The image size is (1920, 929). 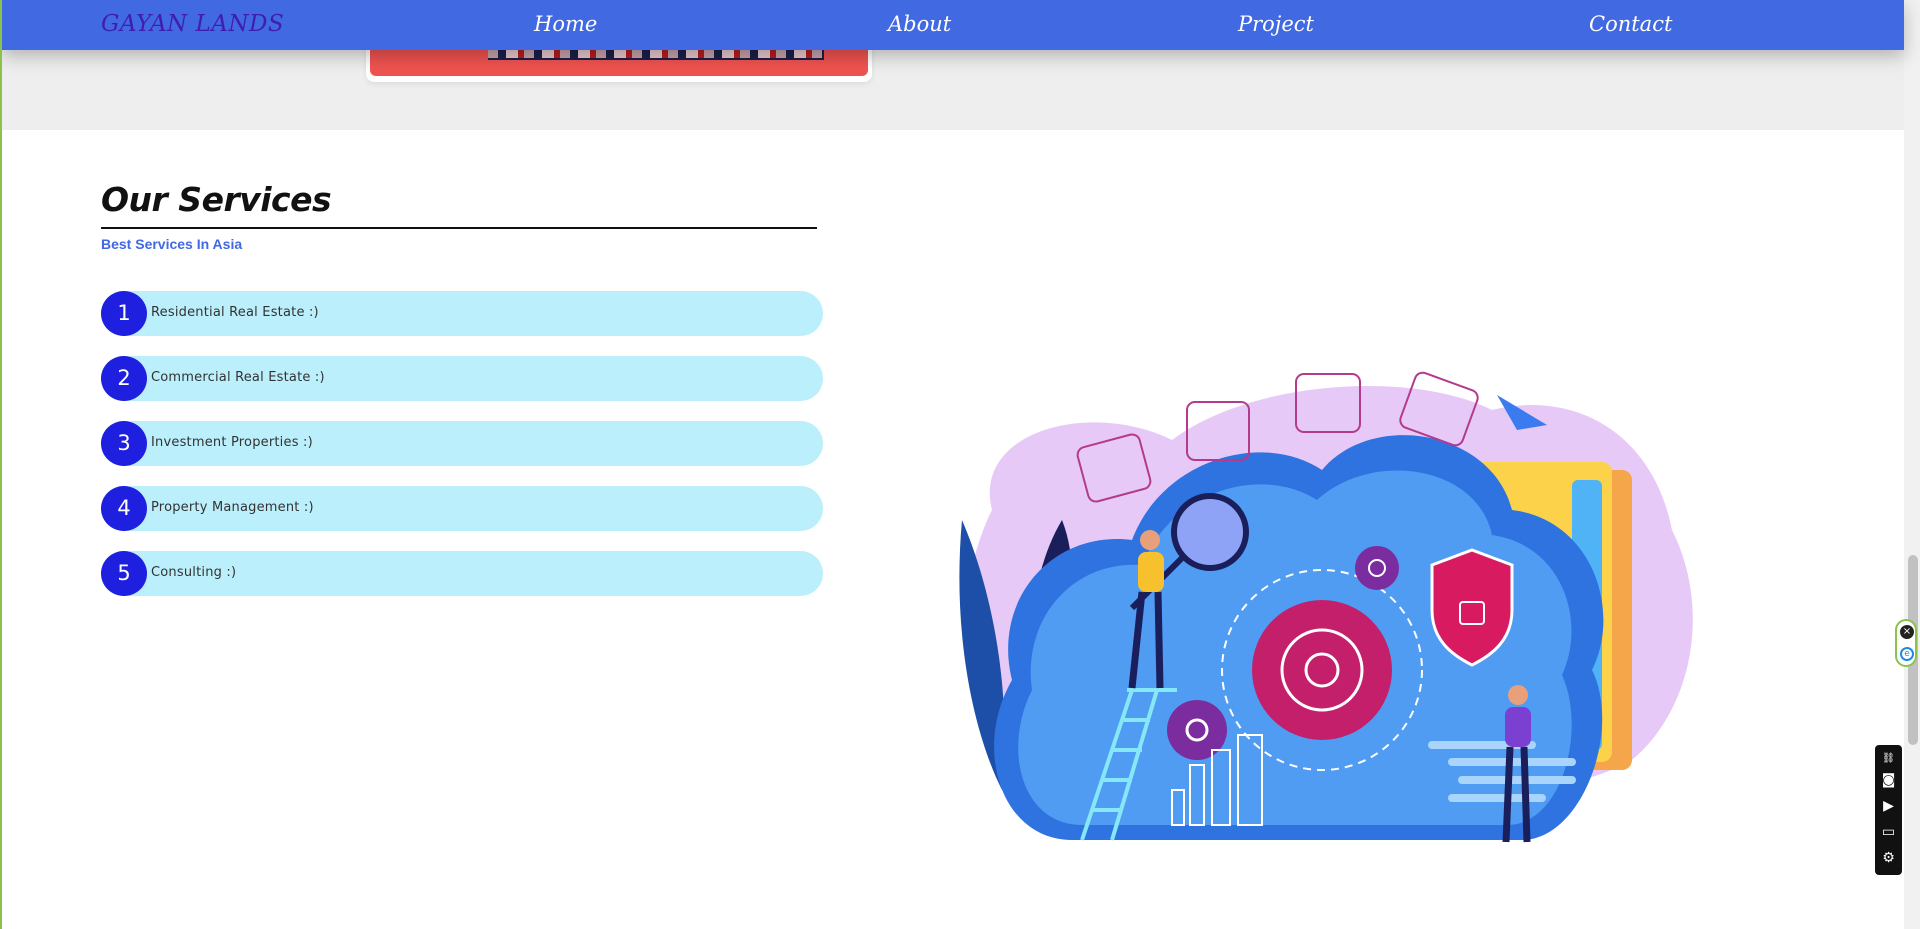 What do you see at coordinates (124, 573) in the screenshot?
I see `service-number-badge: 5` at bounding box center [124, 573].